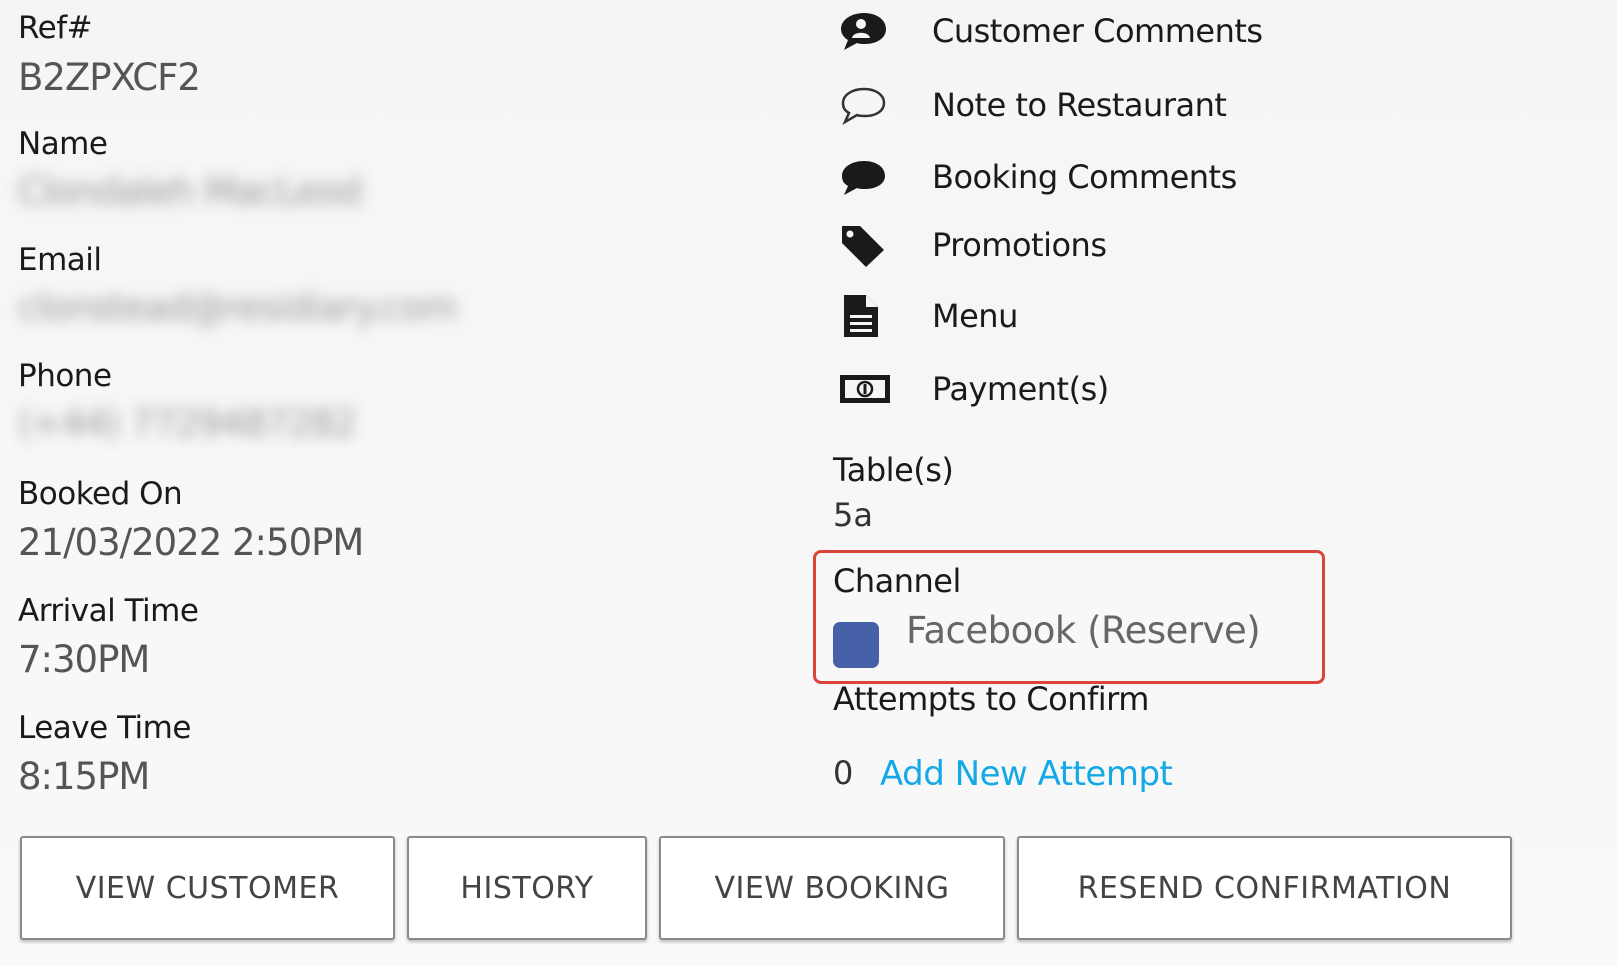 This screenshot has height=966, width=1617. I want to click on phone-label: Phone, so click(65, 376).